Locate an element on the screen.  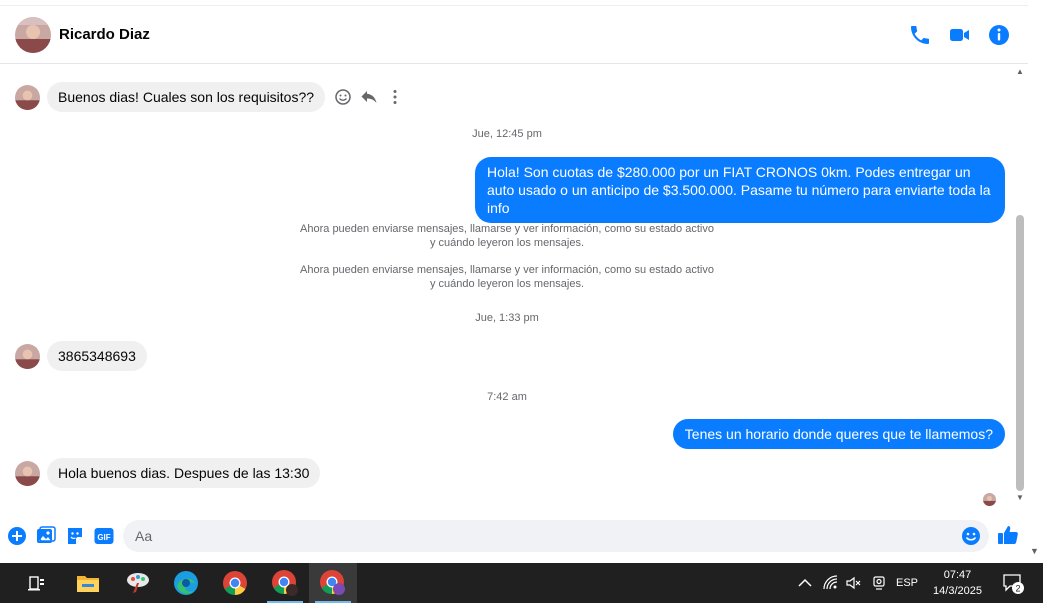
input-language-indicator: ESP is located at coordinates (907, 583).